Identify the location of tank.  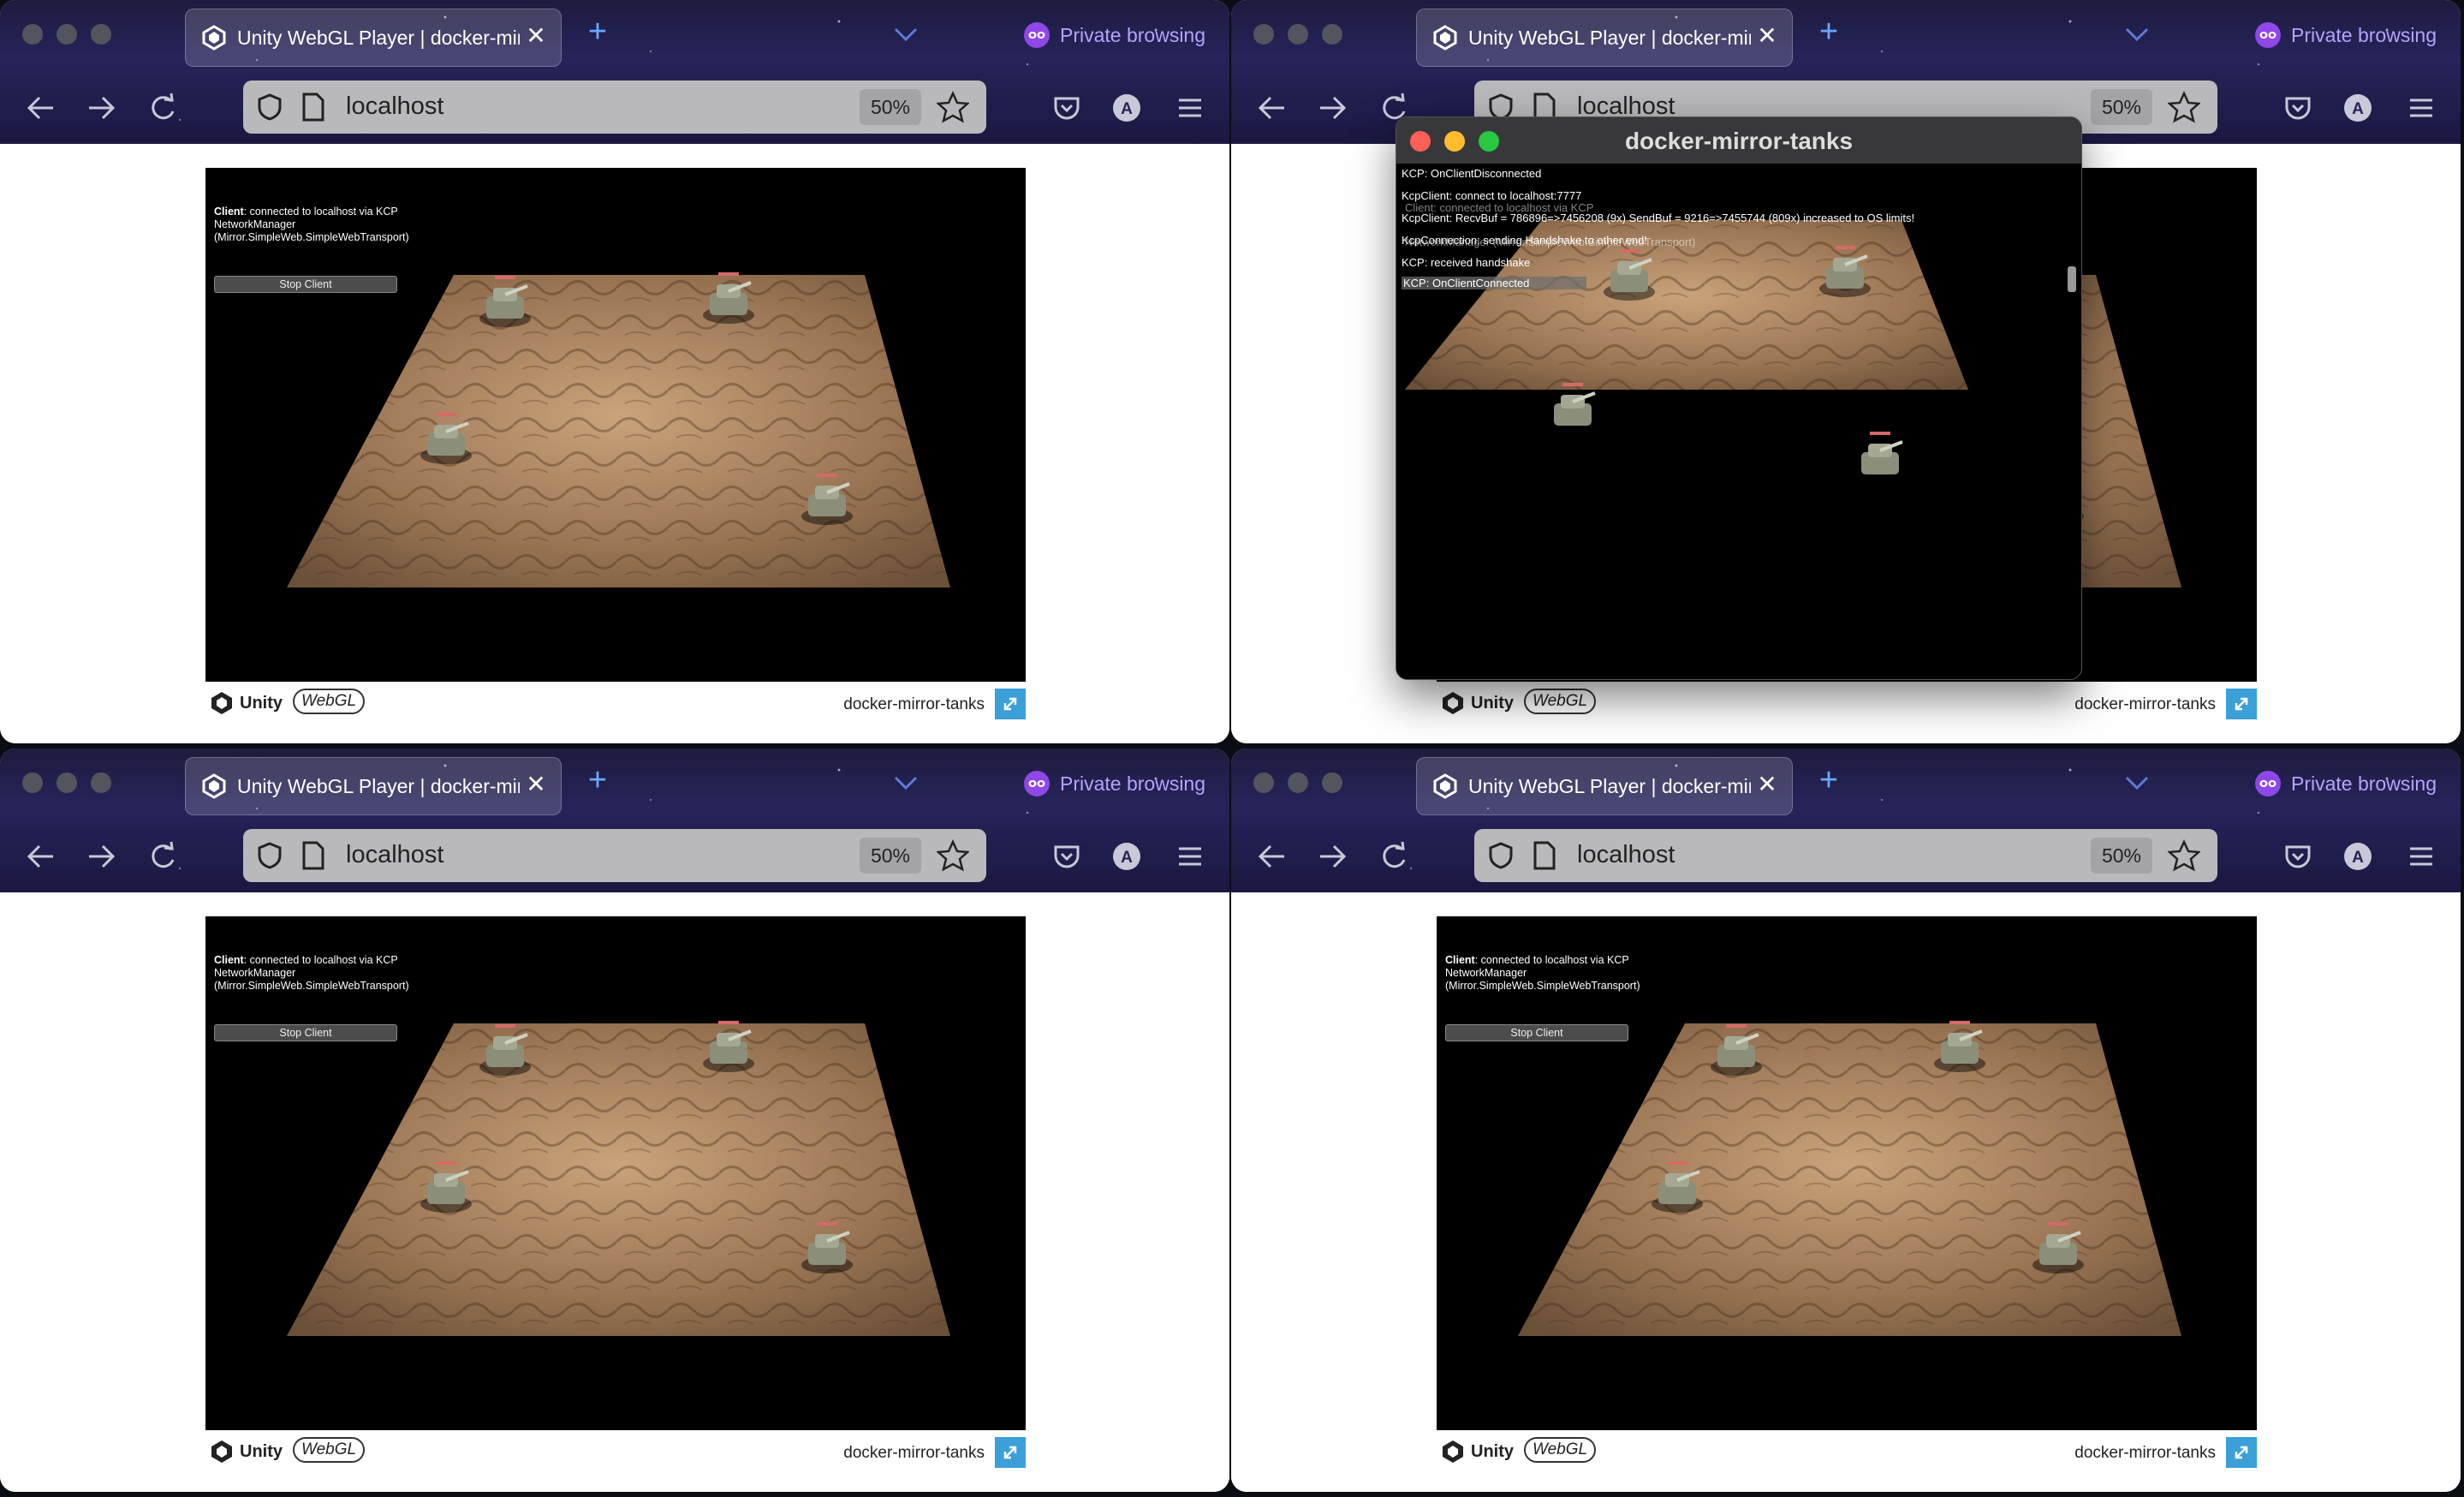
(1880, 458).